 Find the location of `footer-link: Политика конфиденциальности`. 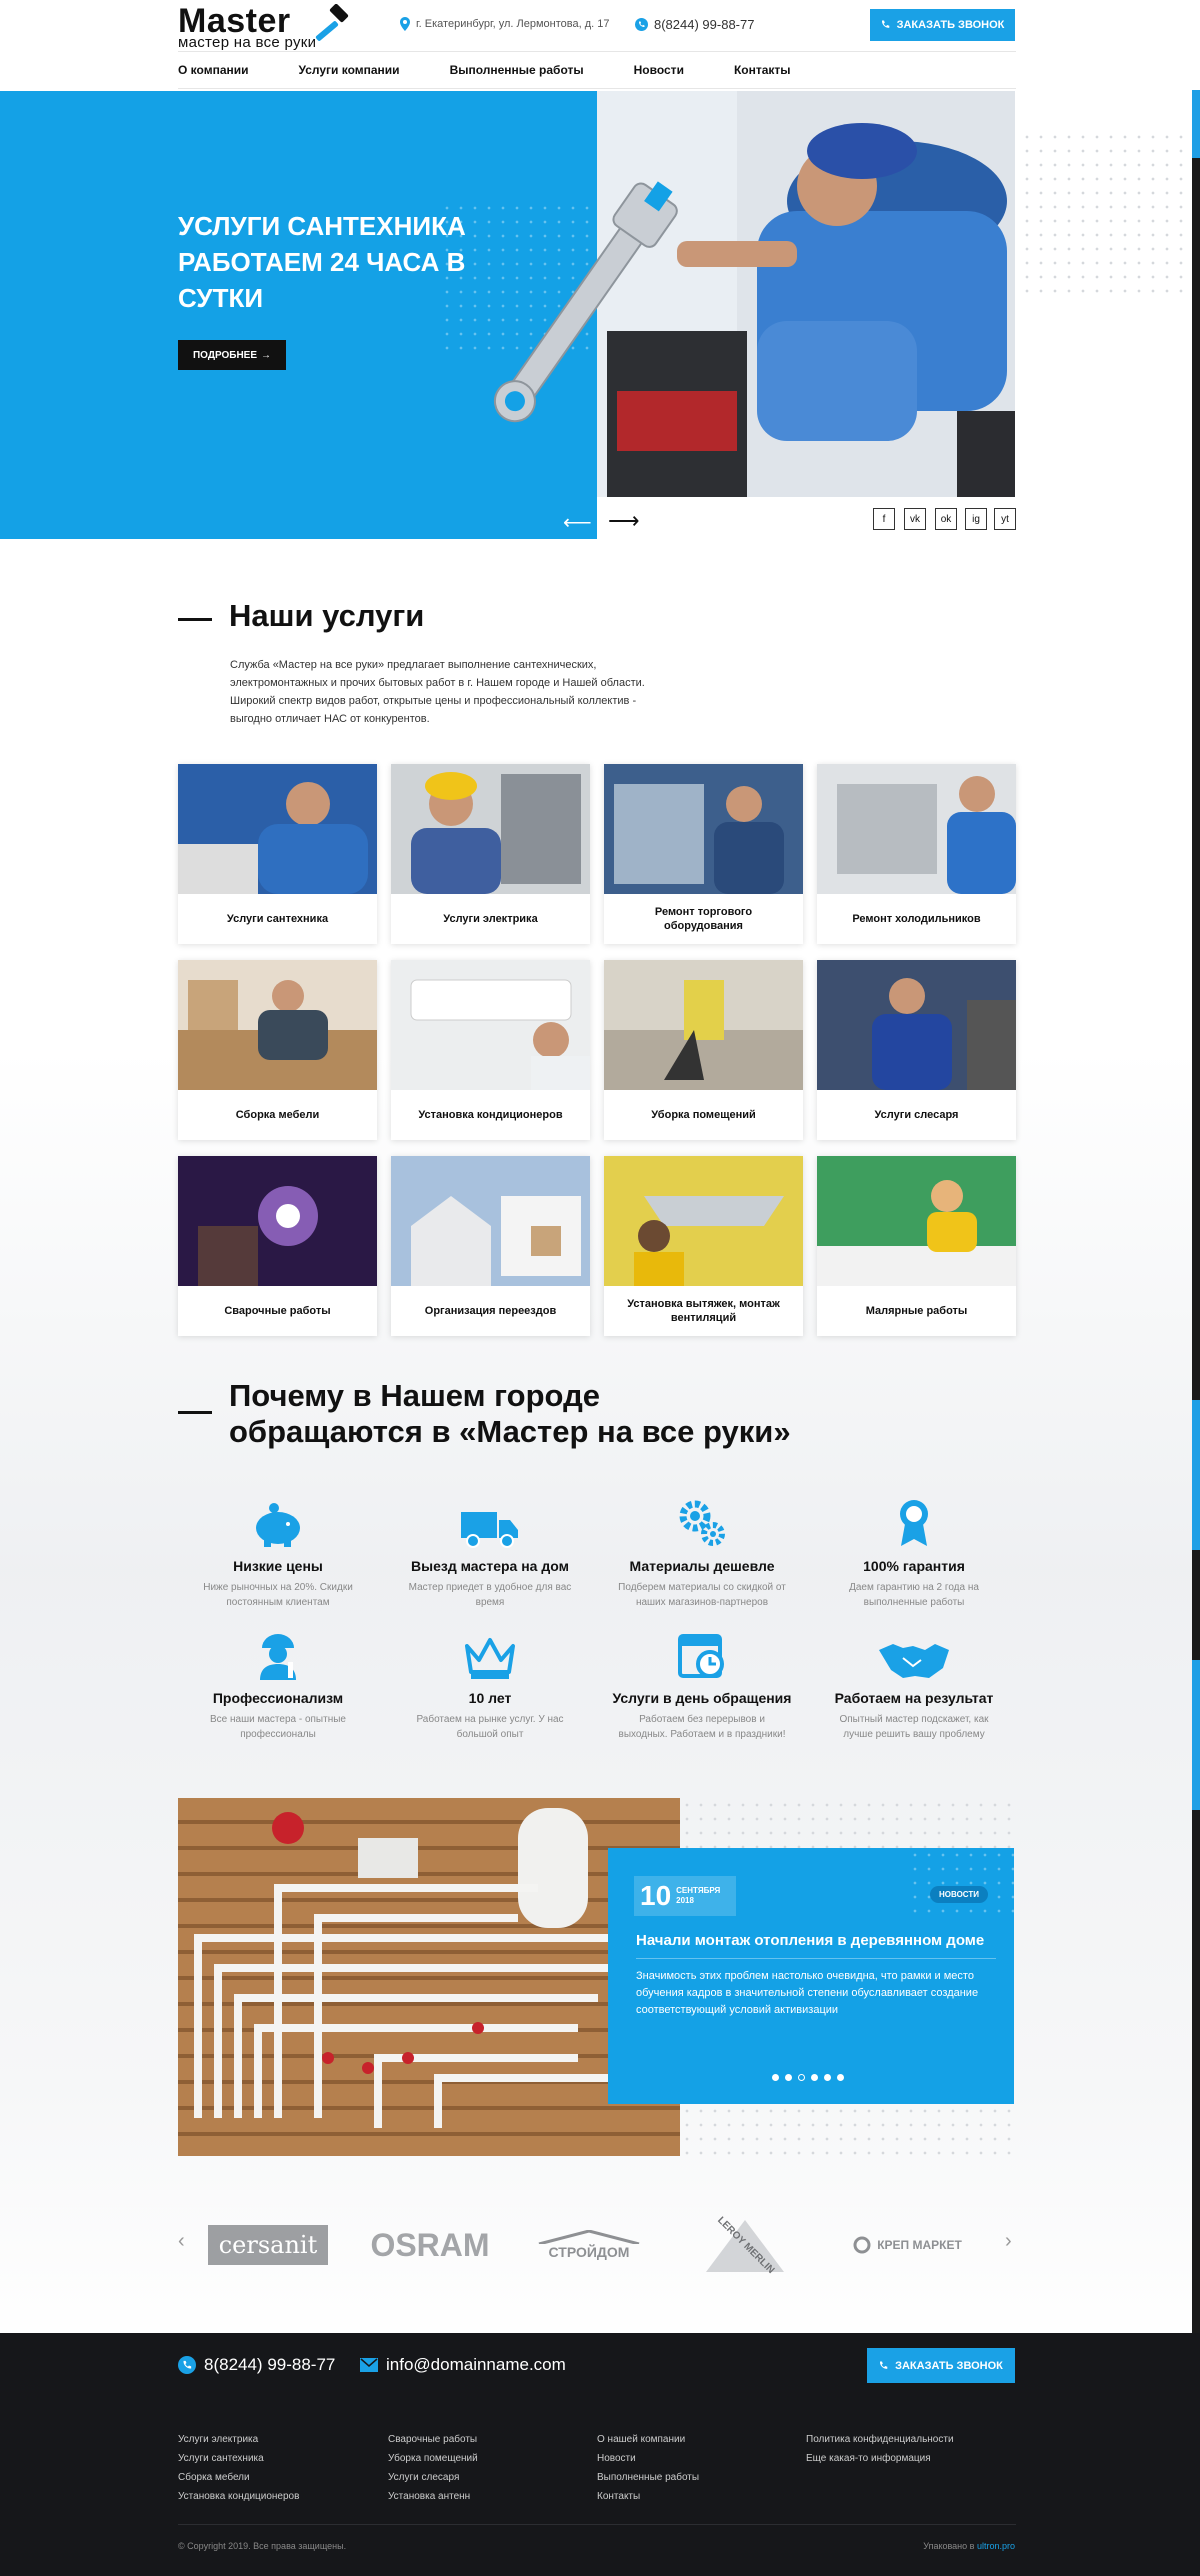

footer-link: Политика конфиденциальности is located at coordinates (880, 2439).